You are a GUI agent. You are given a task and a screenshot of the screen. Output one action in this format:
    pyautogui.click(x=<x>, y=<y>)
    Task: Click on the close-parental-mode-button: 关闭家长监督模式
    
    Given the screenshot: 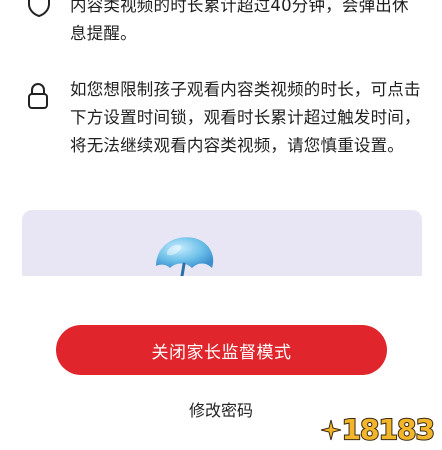 What is the action you would take?
    pyautogui.click(x=221, y=350)
    